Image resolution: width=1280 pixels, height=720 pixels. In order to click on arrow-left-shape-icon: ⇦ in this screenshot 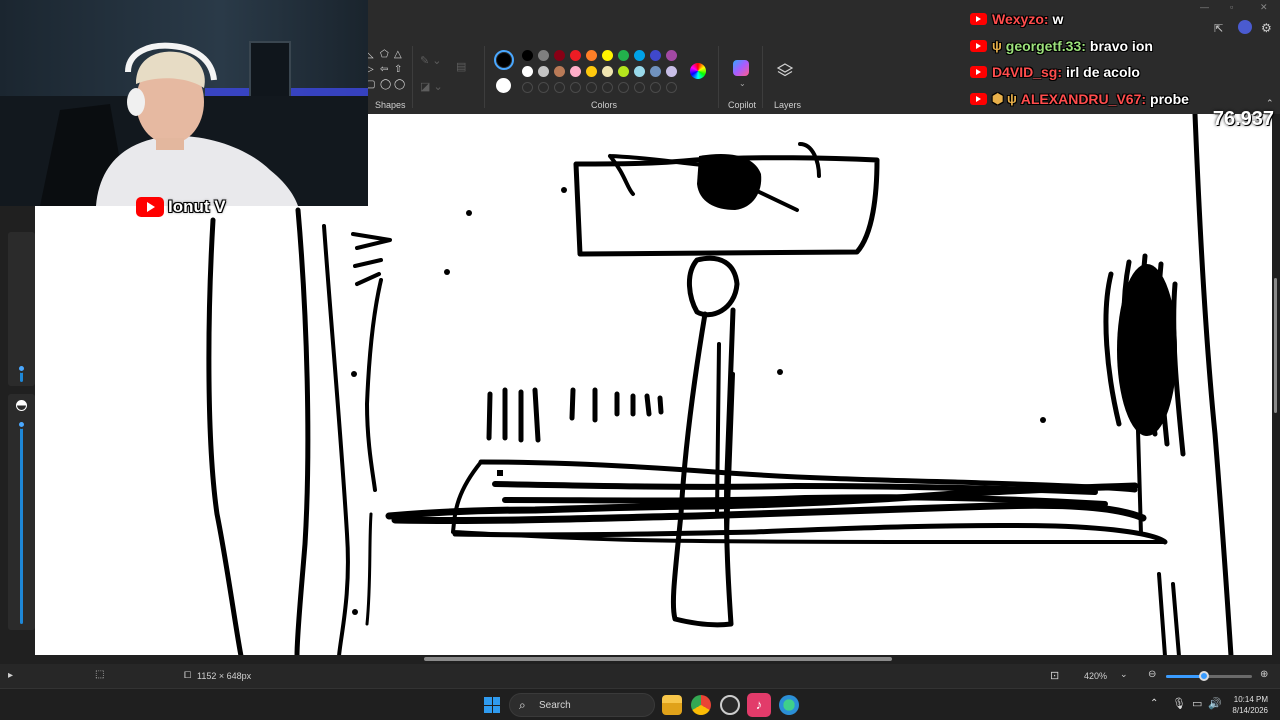, I will do `click(384, 70)`.